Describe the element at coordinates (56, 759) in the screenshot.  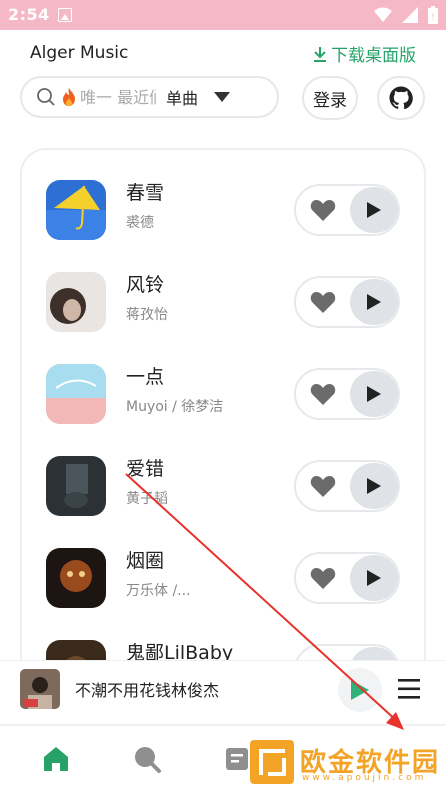
I see `home-icon` at that location.